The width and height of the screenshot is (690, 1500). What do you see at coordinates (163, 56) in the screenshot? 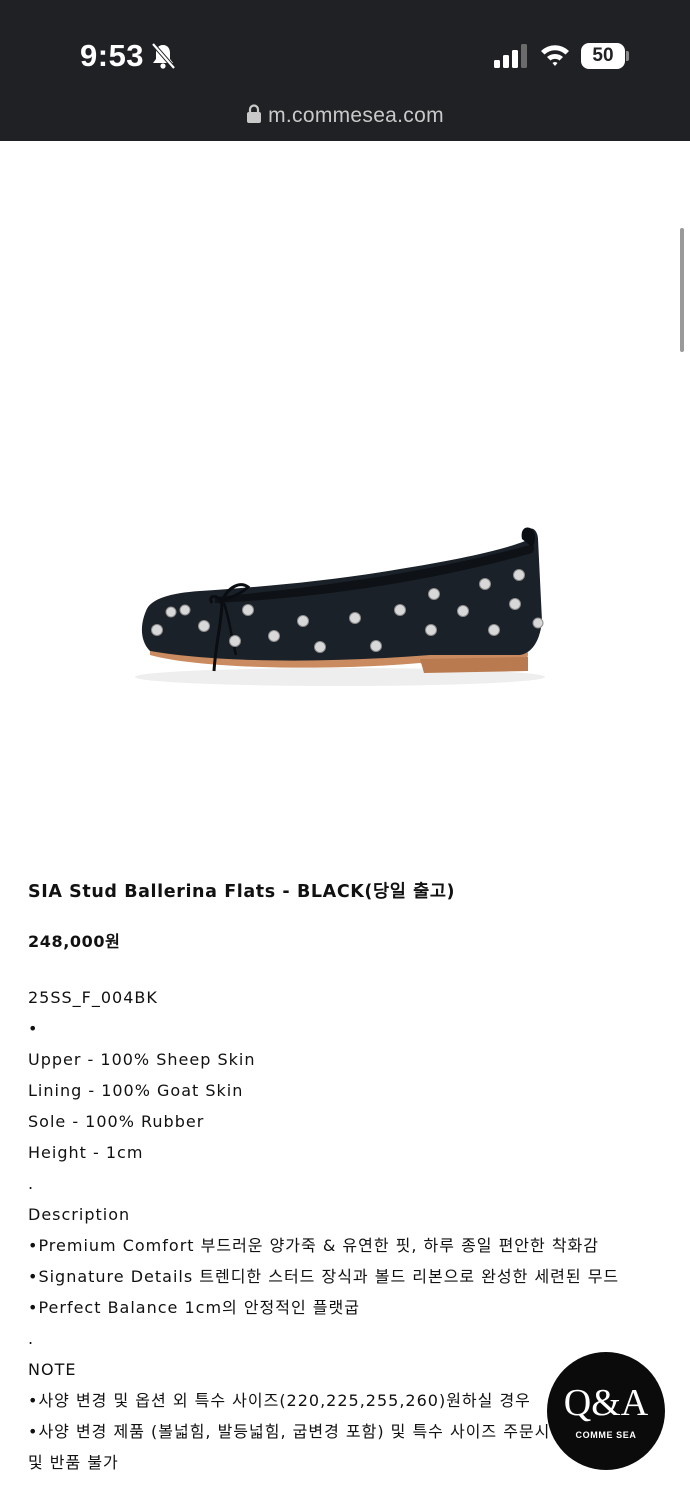
I see `bell-muted-icon` at bounding box center [163, 56].